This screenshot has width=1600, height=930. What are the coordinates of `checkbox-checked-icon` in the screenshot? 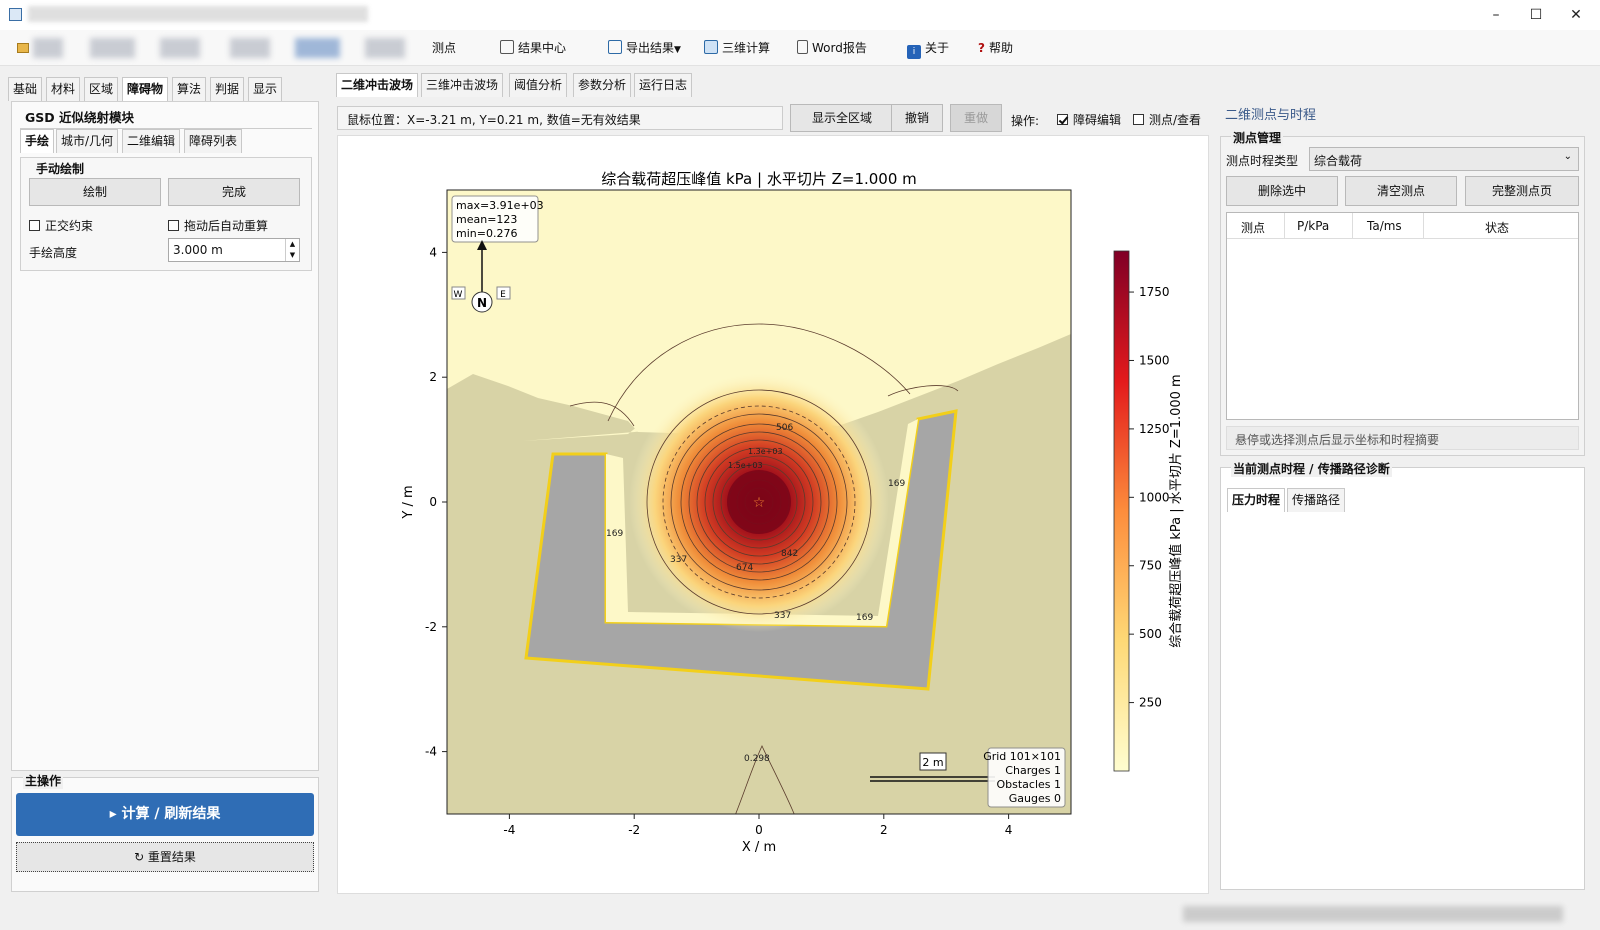 It's located at (1062, 119).